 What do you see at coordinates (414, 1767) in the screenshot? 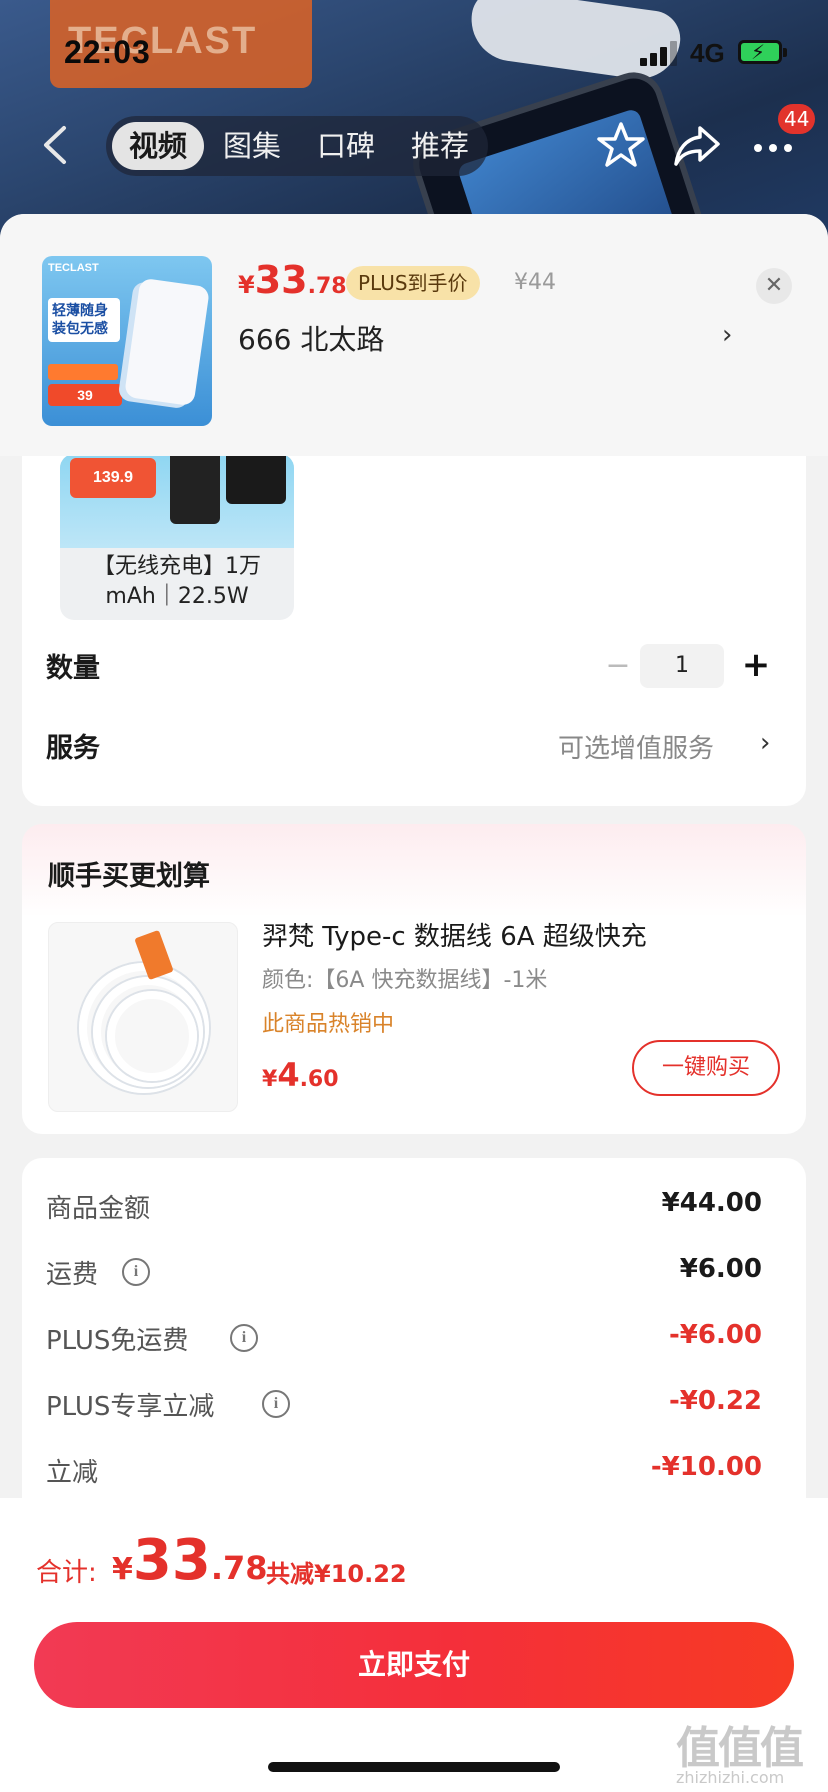
I see `home-indicator` at bounding box center [414, 1767].